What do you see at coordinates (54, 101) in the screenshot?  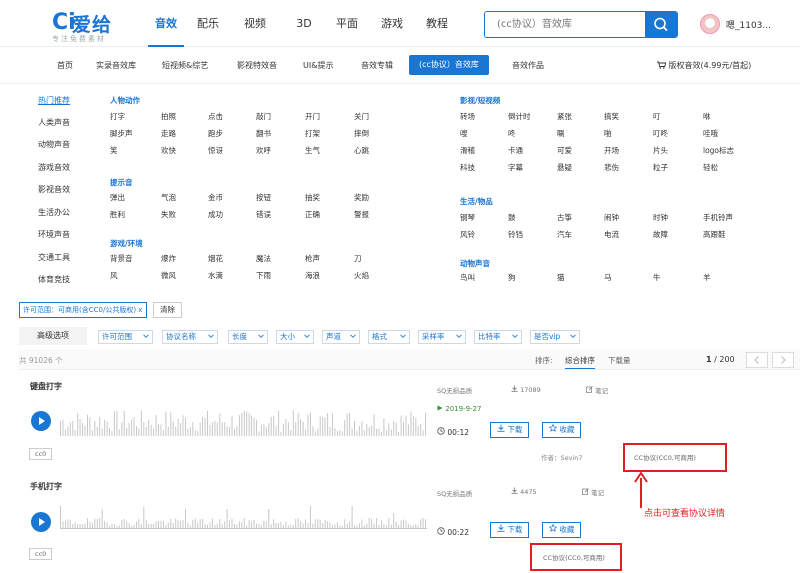 I see `left-cat-hot: 热门推荐` at bounding box center [54, 101].